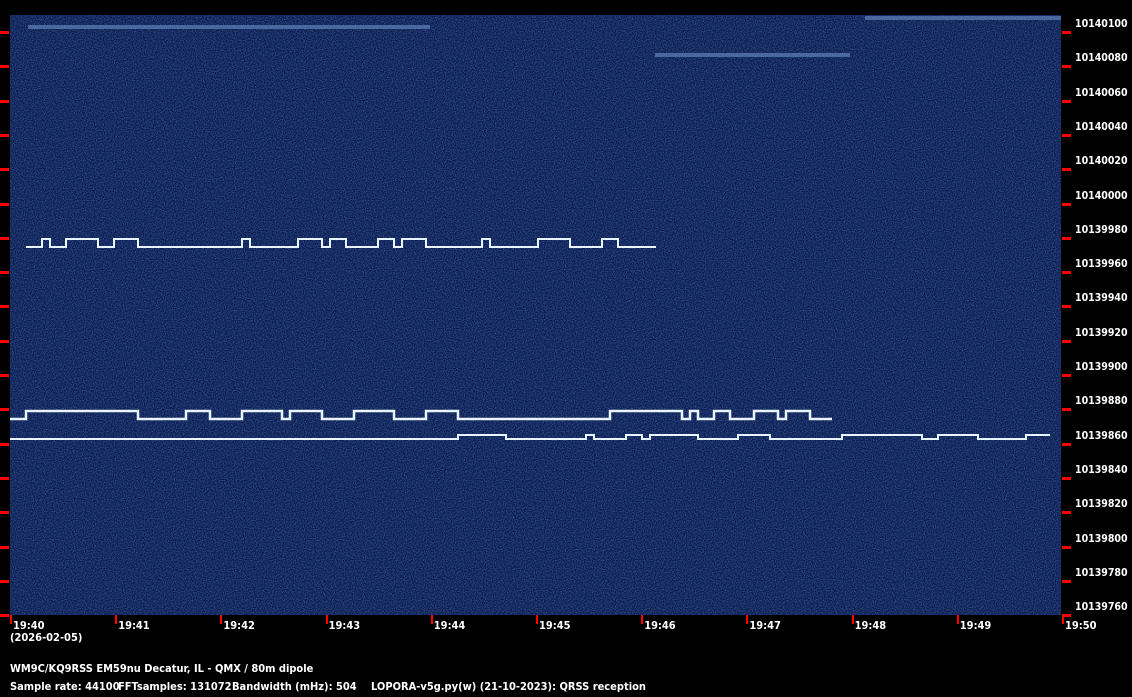 Image resolution: width=1132 pixels, height=697 pixels. Describe the element at coordinates (294, 686) in the screenshot. I see `bandwidth: Bandwidth (mHz): 504` at that location.